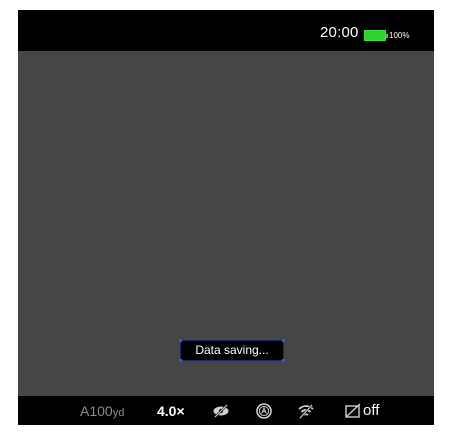 The width and height of the screenshot is (454, 438). What do you see at coordinates (96, 411) in the screenshot?
I see `range-value: A100` at bounding box center [96, 411].